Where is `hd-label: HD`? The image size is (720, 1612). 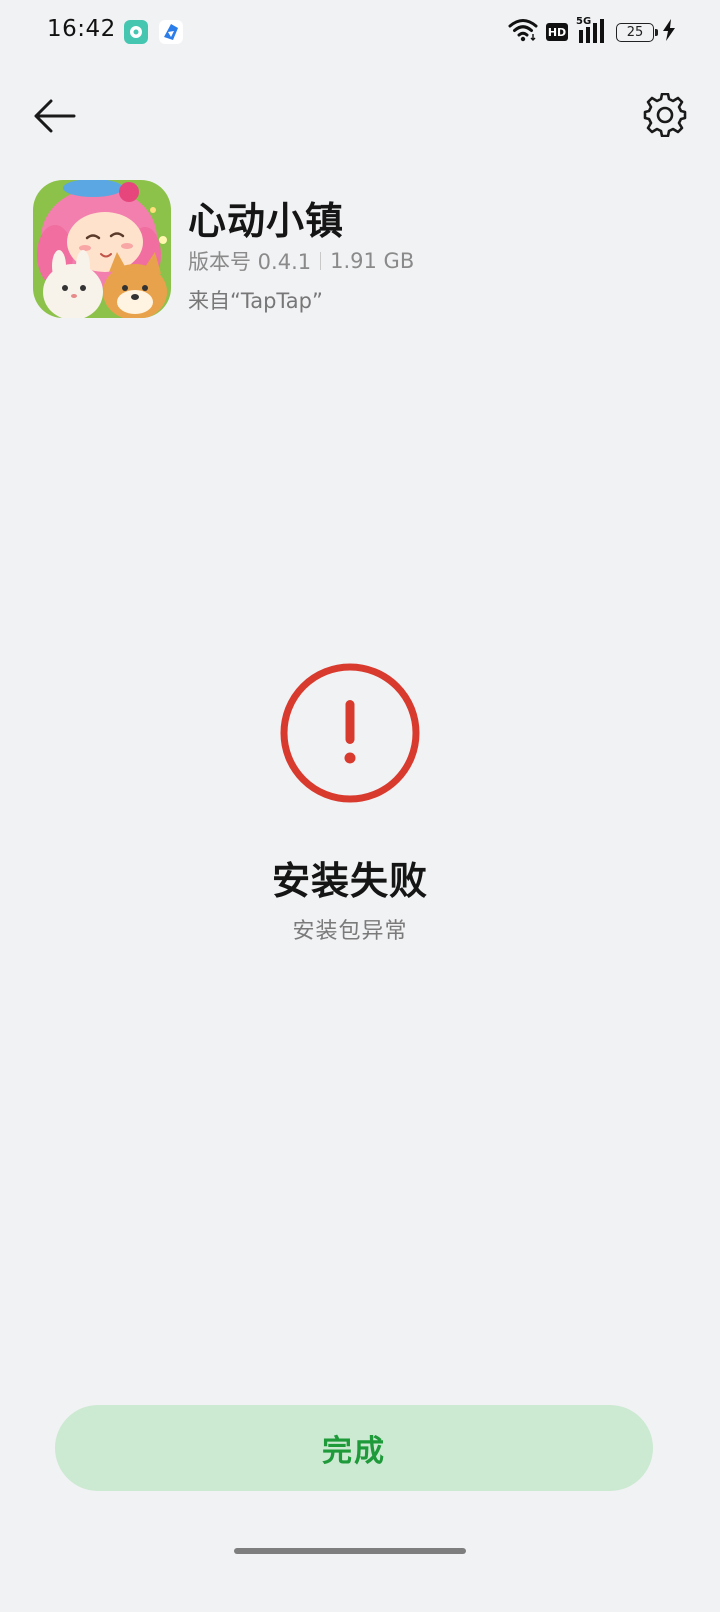
hd-label: HD is located at coordinates (557, 32).